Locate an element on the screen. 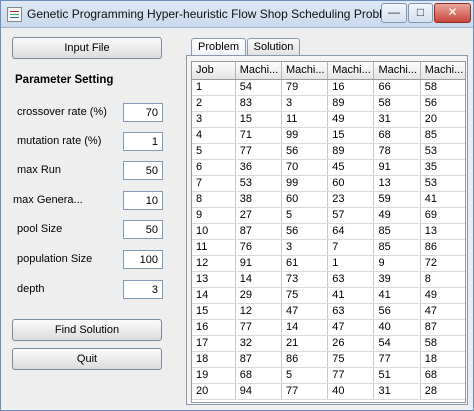  machine-time-cell: 76 is located at coordinates (258, 247).